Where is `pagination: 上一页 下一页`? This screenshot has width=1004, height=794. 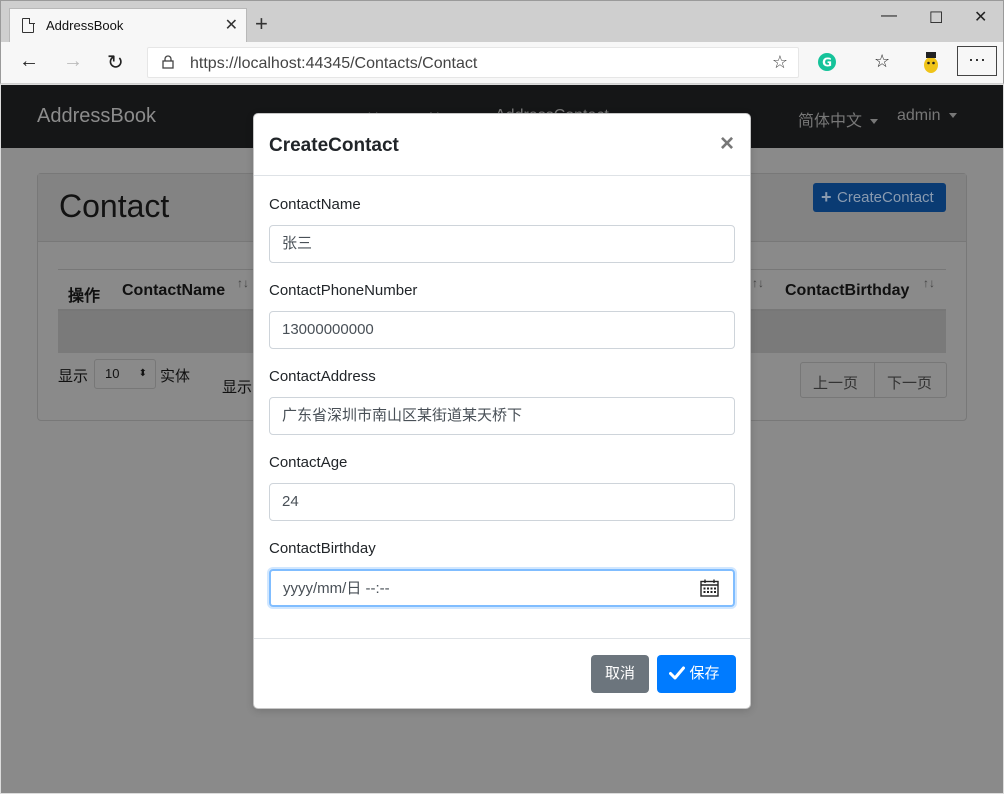
pagination: 上一页 下一页 is located at coordinates (873, 380).